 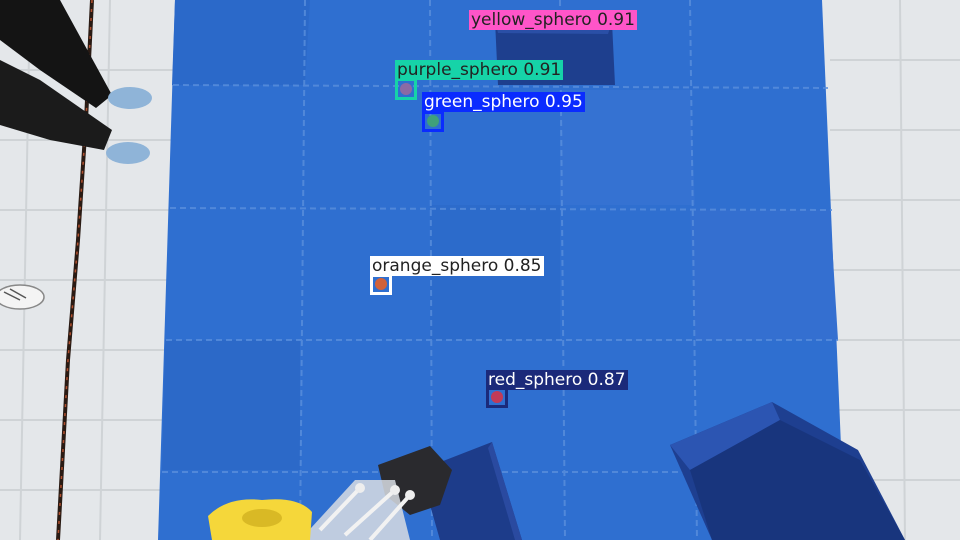 I want to click on yellow-sphero-label: yellow_sphero 0.91, so click(x=553, y=20).